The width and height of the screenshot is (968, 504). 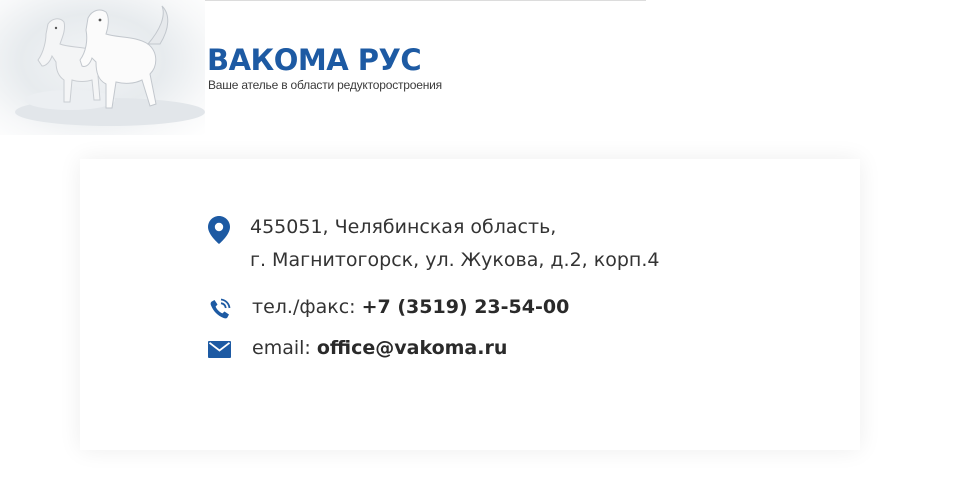 I want to click on company-logo: ВАКОМА РУС, so click(x=332, y=60).